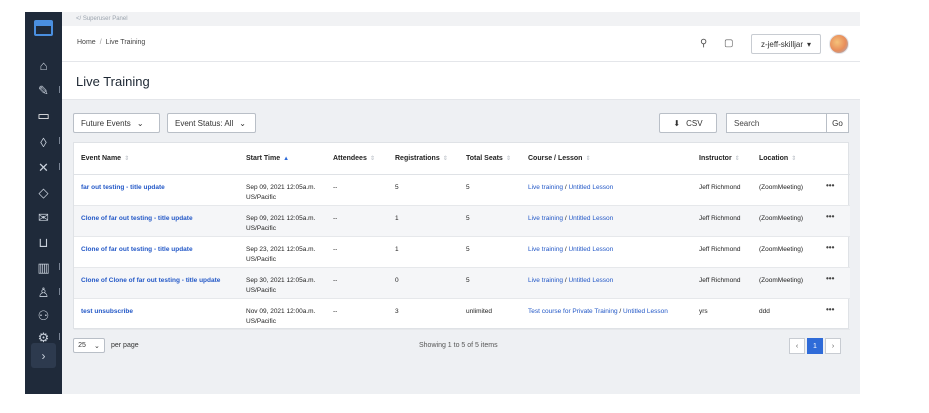 Image resolution: width=929 pixels, height=413 pixels. What do you see at coordinates (839, 44) in the screenshot?
I see `avatar` at bounding box center [839, 44].